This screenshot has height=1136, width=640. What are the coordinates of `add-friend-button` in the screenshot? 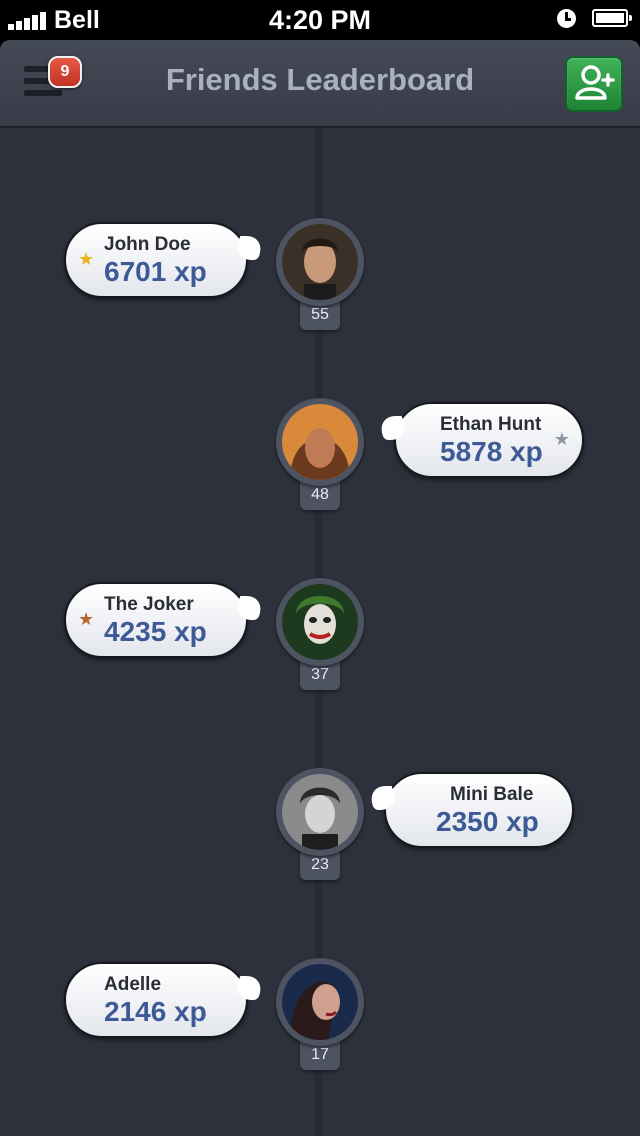 It's located at (594, 84).